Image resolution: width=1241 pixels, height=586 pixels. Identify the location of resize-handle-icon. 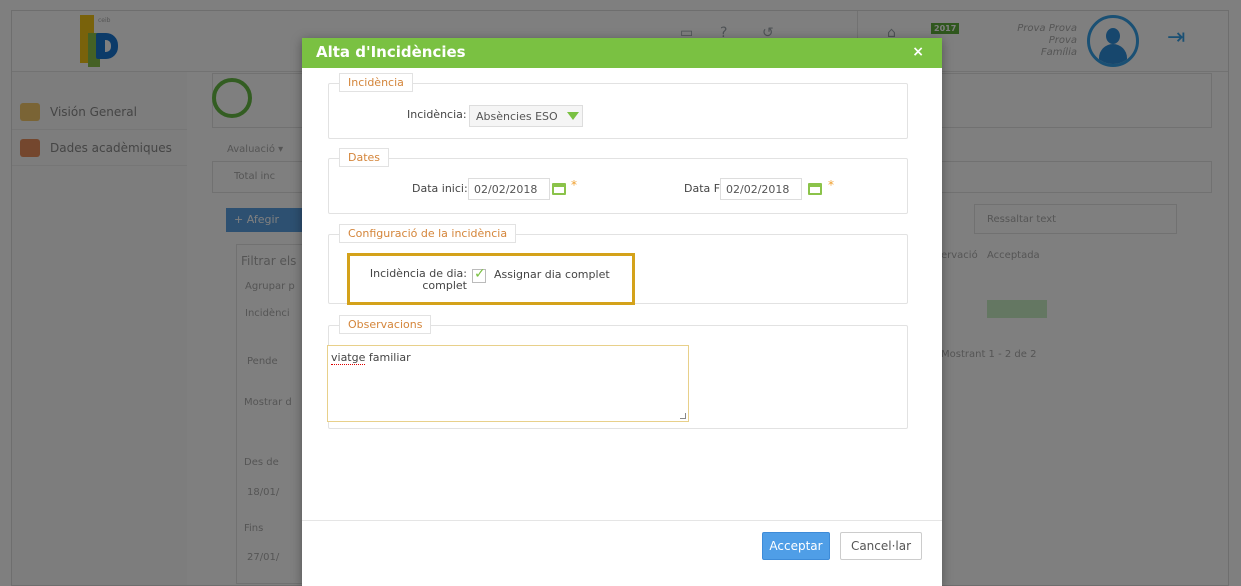
(683, 416).